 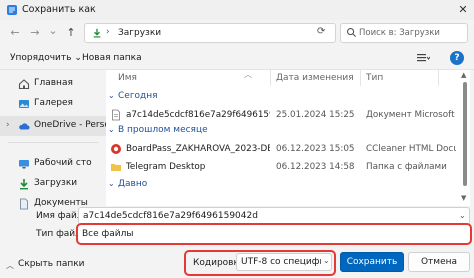 What do you see at coordinates (71, 33) in the screenshot?
I see `up-button: ↑` at bounding box center [71, 33].